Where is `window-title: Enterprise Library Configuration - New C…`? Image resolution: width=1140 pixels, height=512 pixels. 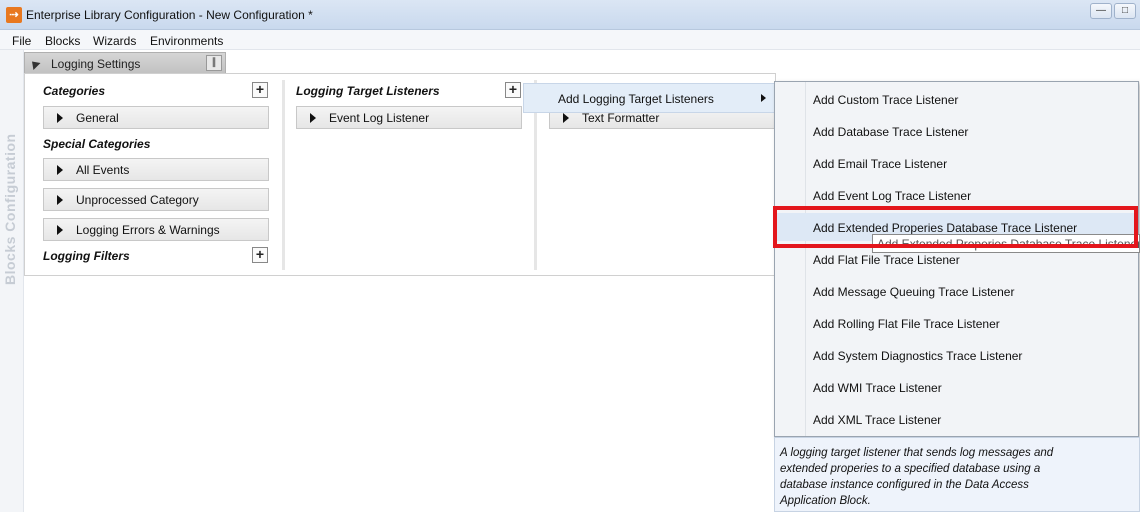 window-title: Enterprise Library Configuration - New C… is located at coordinates (169, 15).